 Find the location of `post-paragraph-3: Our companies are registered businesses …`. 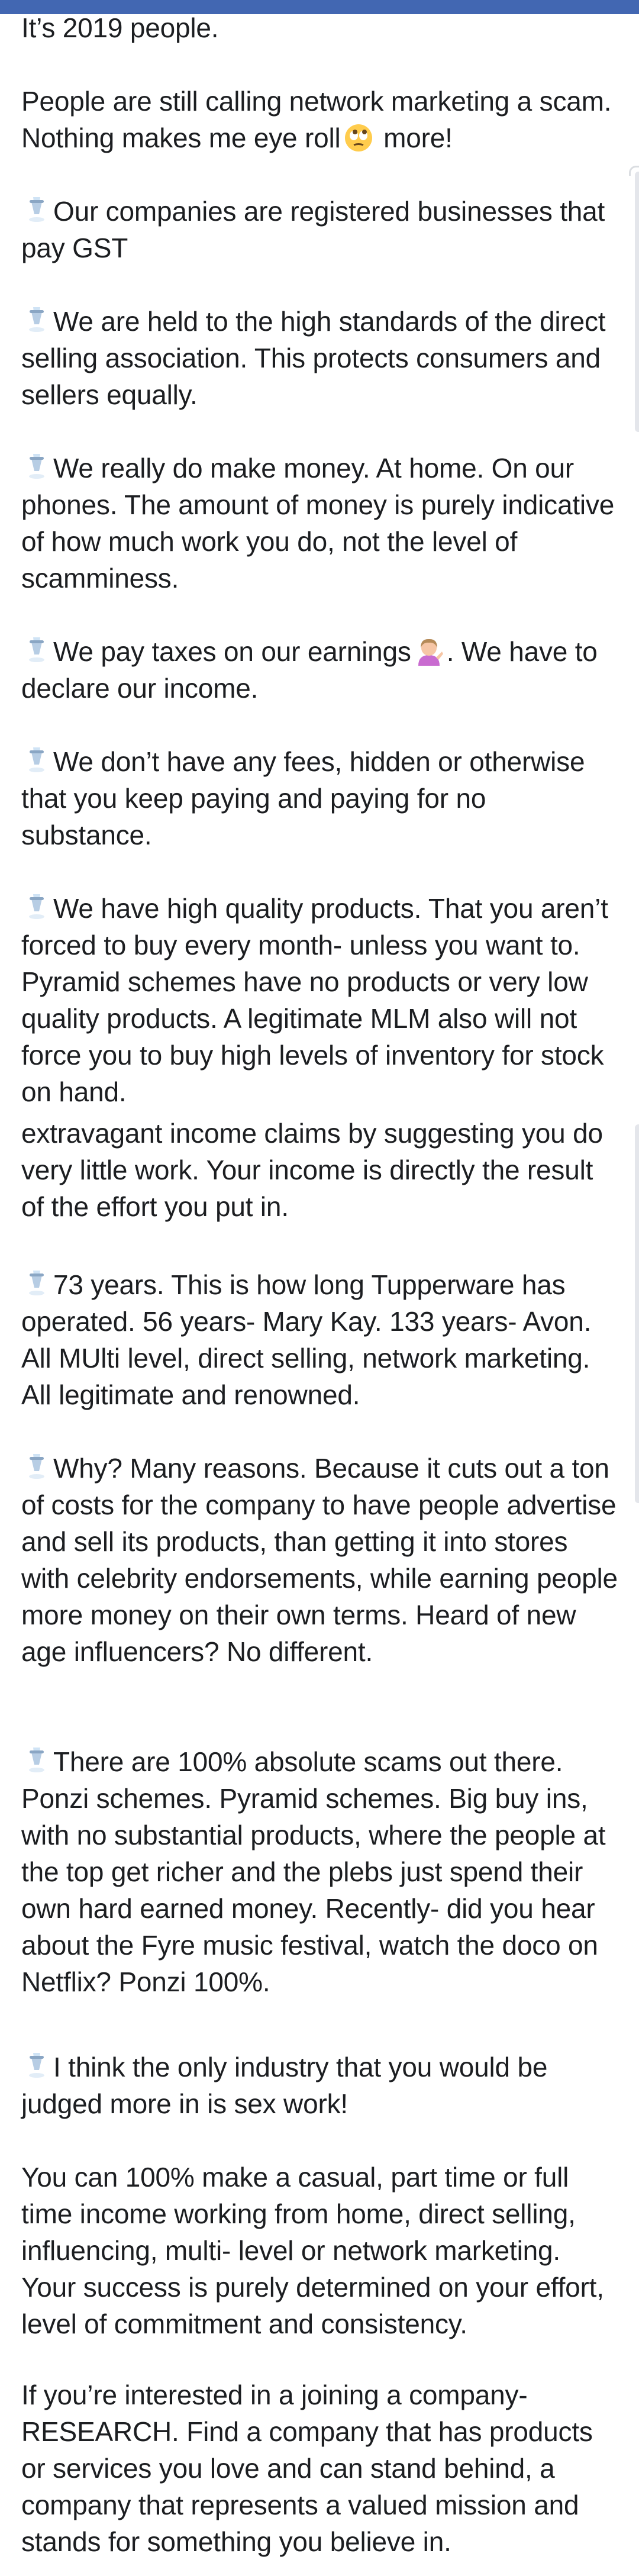

post-paragraph-3: Our companies are registered businesses … is located at coordinates (320, 229).